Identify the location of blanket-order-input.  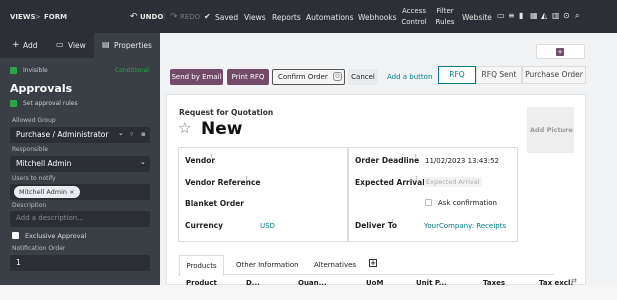
(299, 203).